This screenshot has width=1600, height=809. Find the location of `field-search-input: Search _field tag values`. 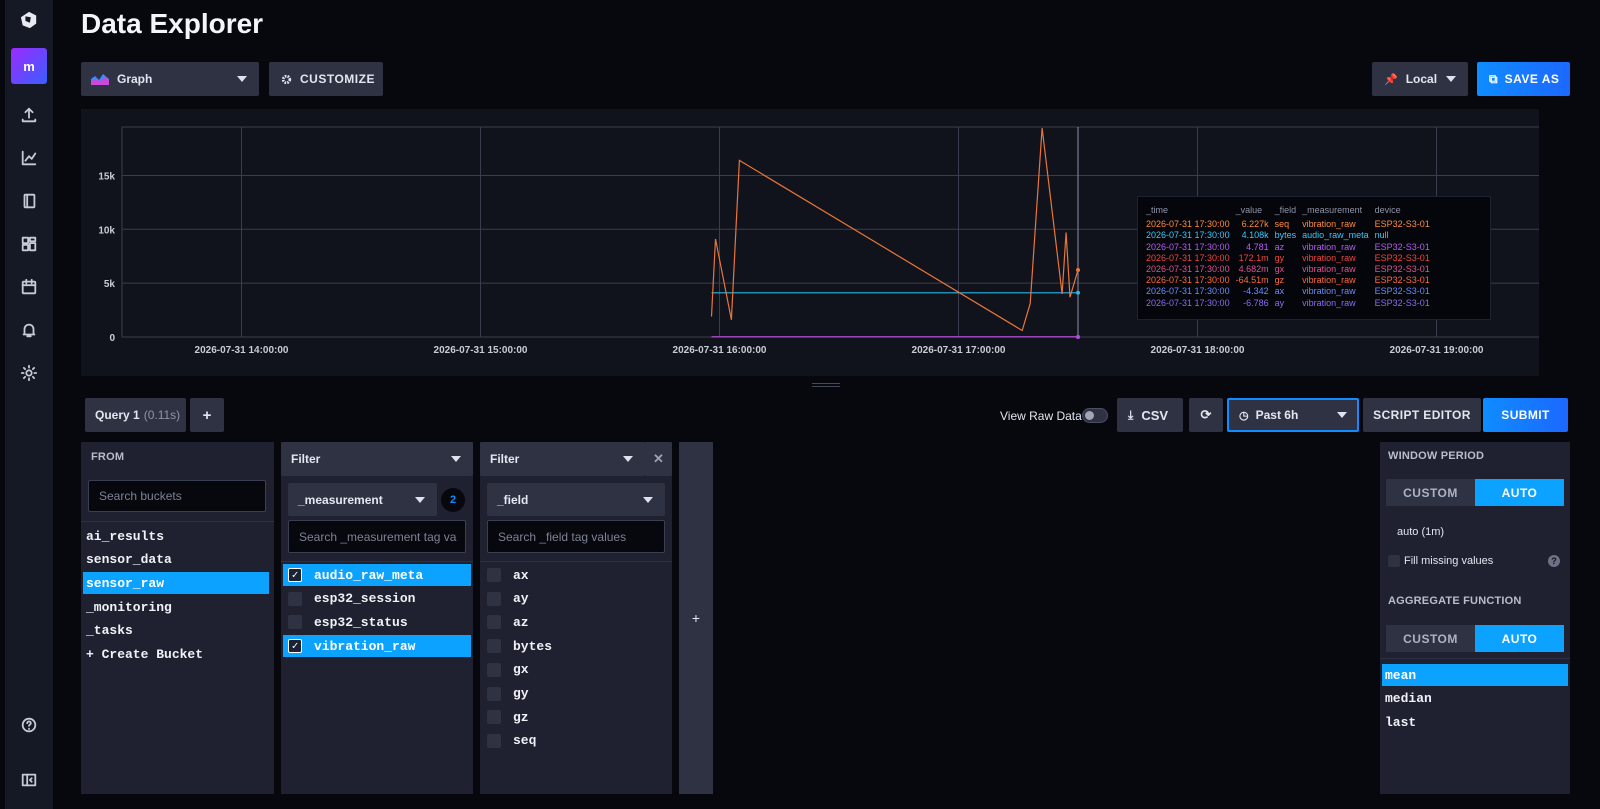

field-search-input: Search _field tag values is located at coordinates (576, 536).